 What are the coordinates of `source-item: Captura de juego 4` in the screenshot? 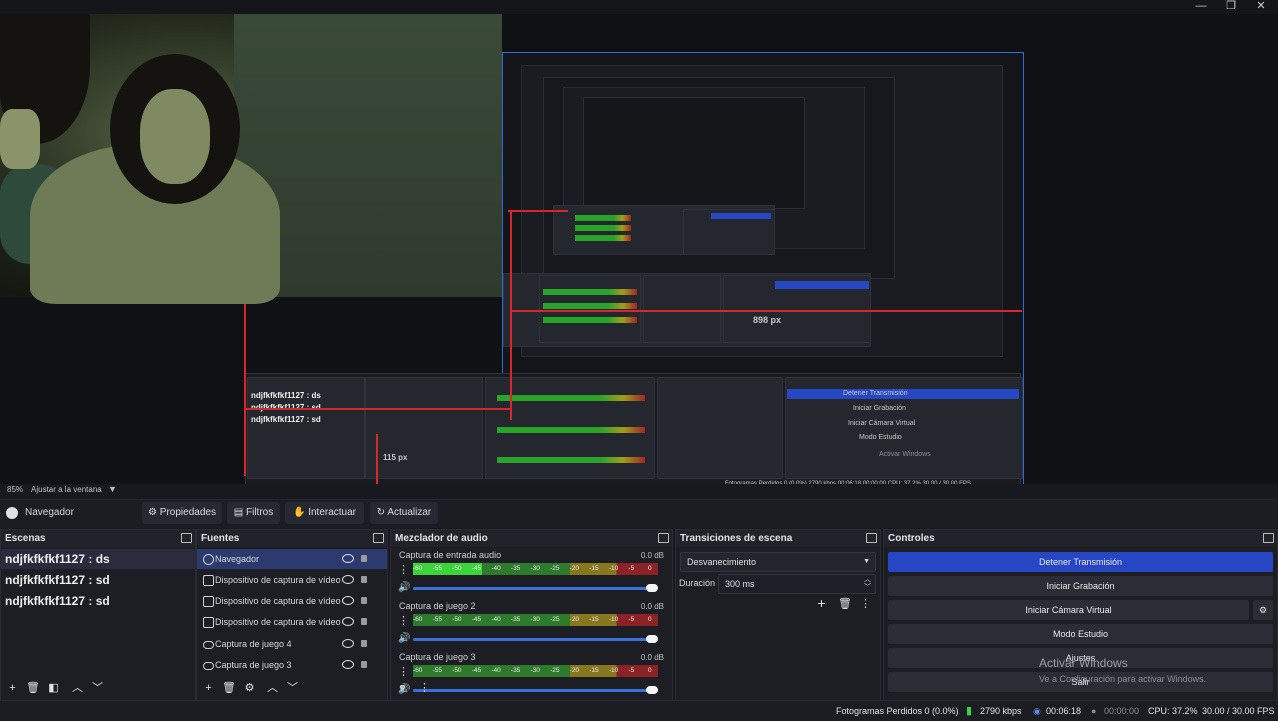 It's located at (292, 644).